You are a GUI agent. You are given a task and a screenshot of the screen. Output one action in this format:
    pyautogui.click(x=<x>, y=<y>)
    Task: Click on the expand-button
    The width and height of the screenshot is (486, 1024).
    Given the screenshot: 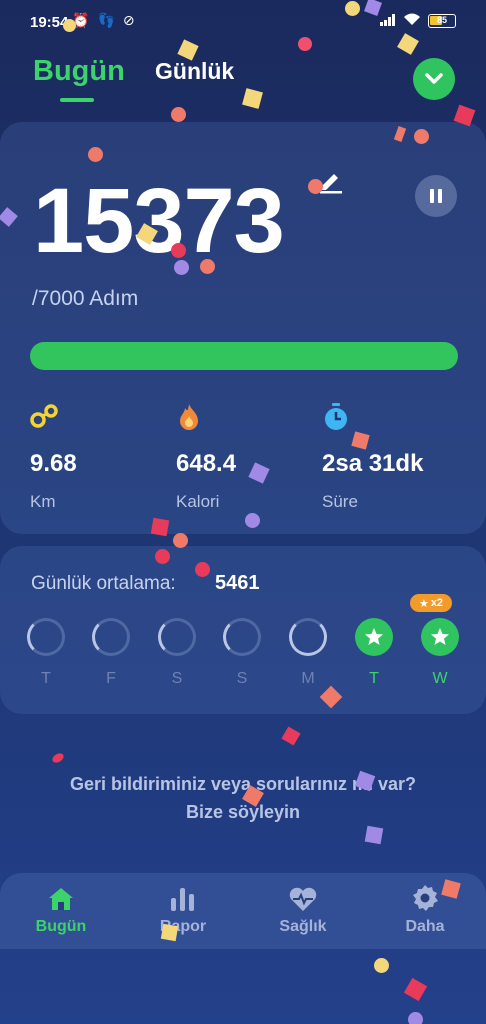 What is the action you would take?
    pyautogui.click(x=434, y=79)
    